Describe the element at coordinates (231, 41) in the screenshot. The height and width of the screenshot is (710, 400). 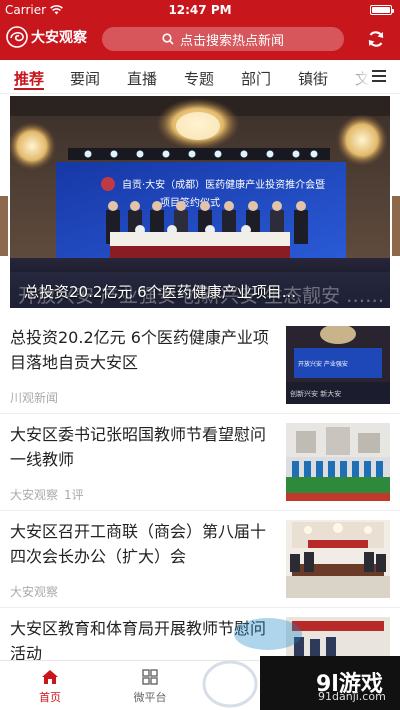
I see `search-placeholder: 点击搜索热点新闻` at that location.